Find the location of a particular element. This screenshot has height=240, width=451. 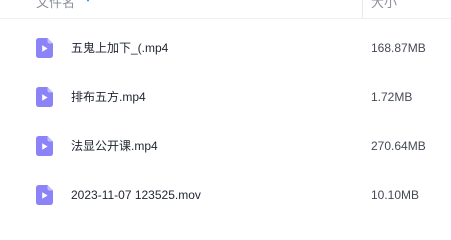

file-name: 法显公开课.mp4 is located at coordinates (114, 146).